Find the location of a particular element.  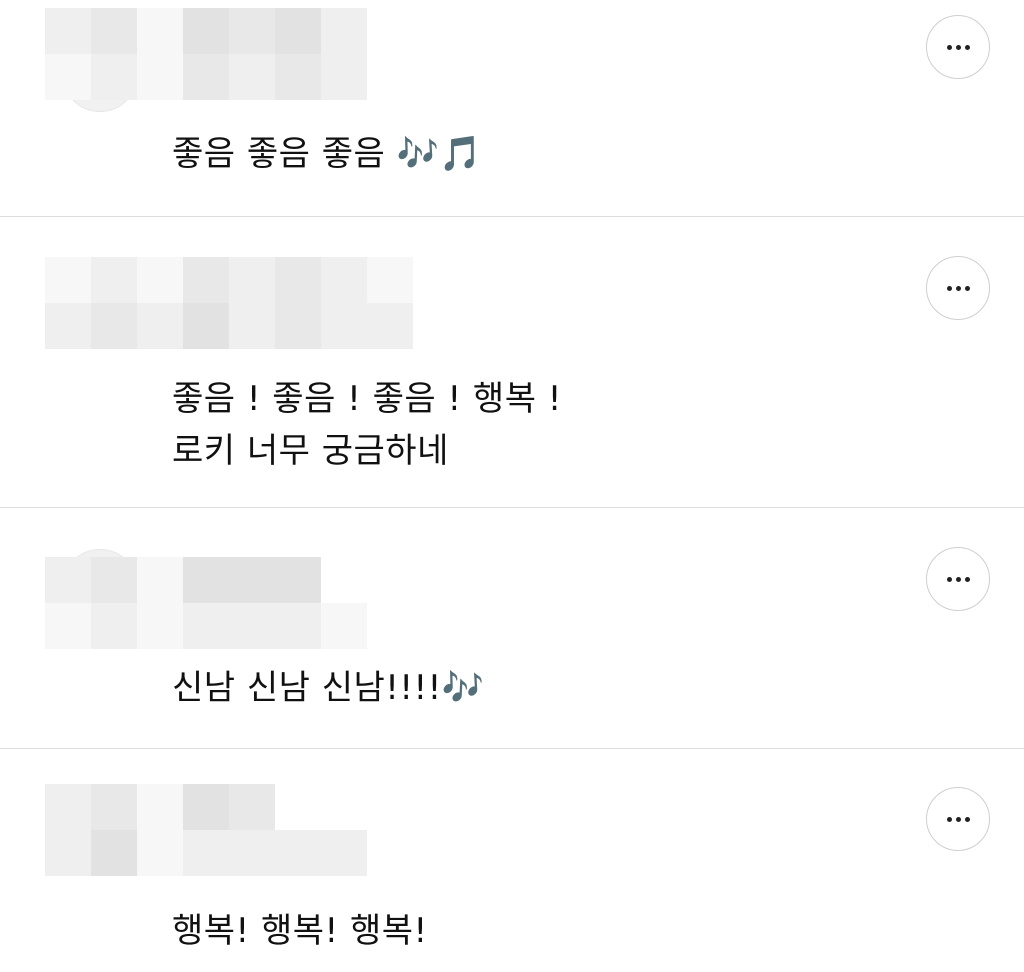

comment-text: 신남 신남 신남!!!!🎶 is located at coordinates (328, 688).